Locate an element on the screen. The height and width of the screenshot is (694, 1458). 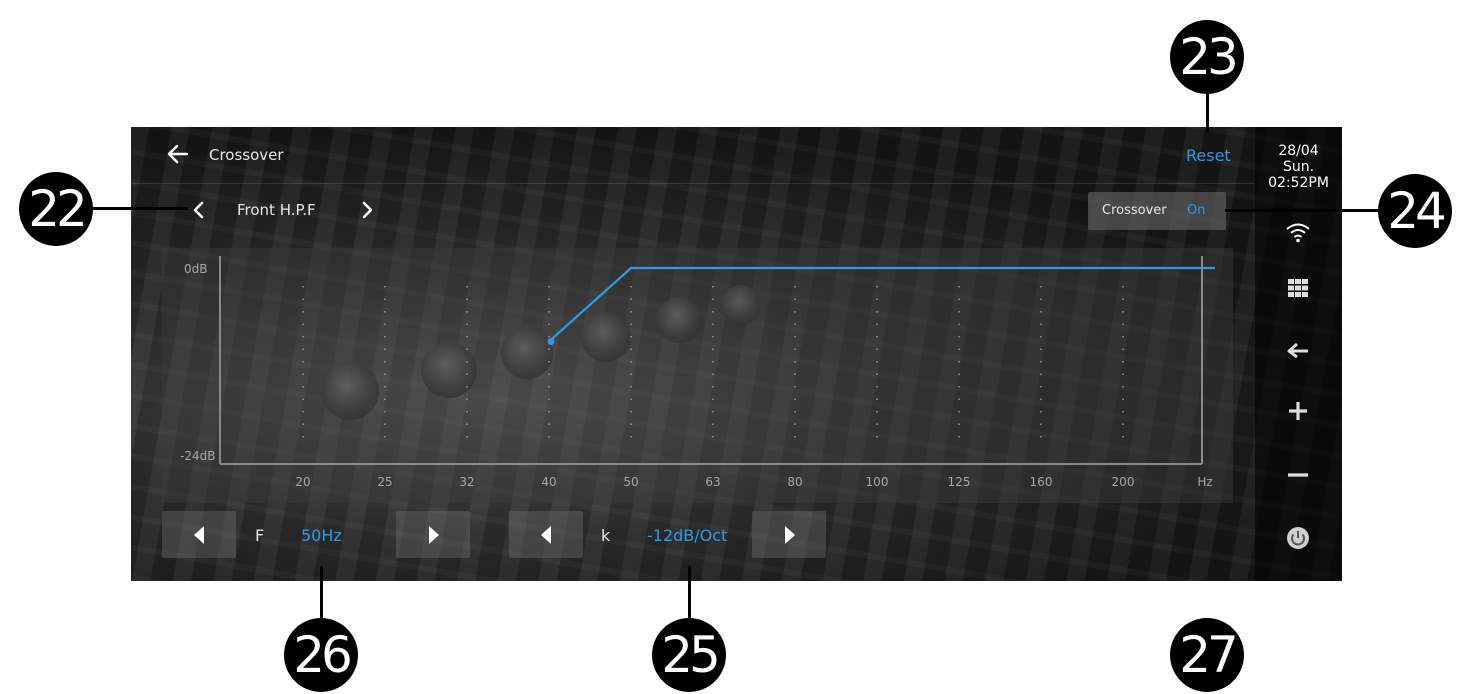
crossover-point-marker is located at coordinates (551, 341).